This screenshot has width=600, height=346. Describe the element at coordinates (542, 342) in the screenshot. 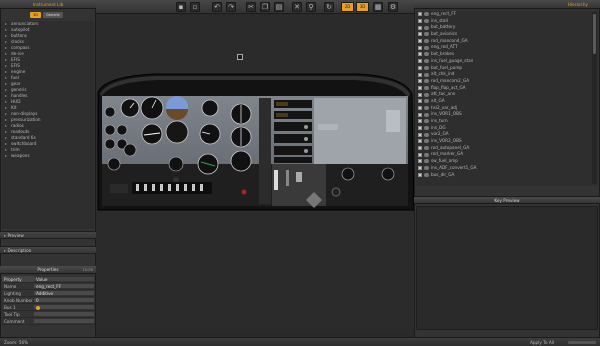

I see `apply-label: Apply To All` at that location.